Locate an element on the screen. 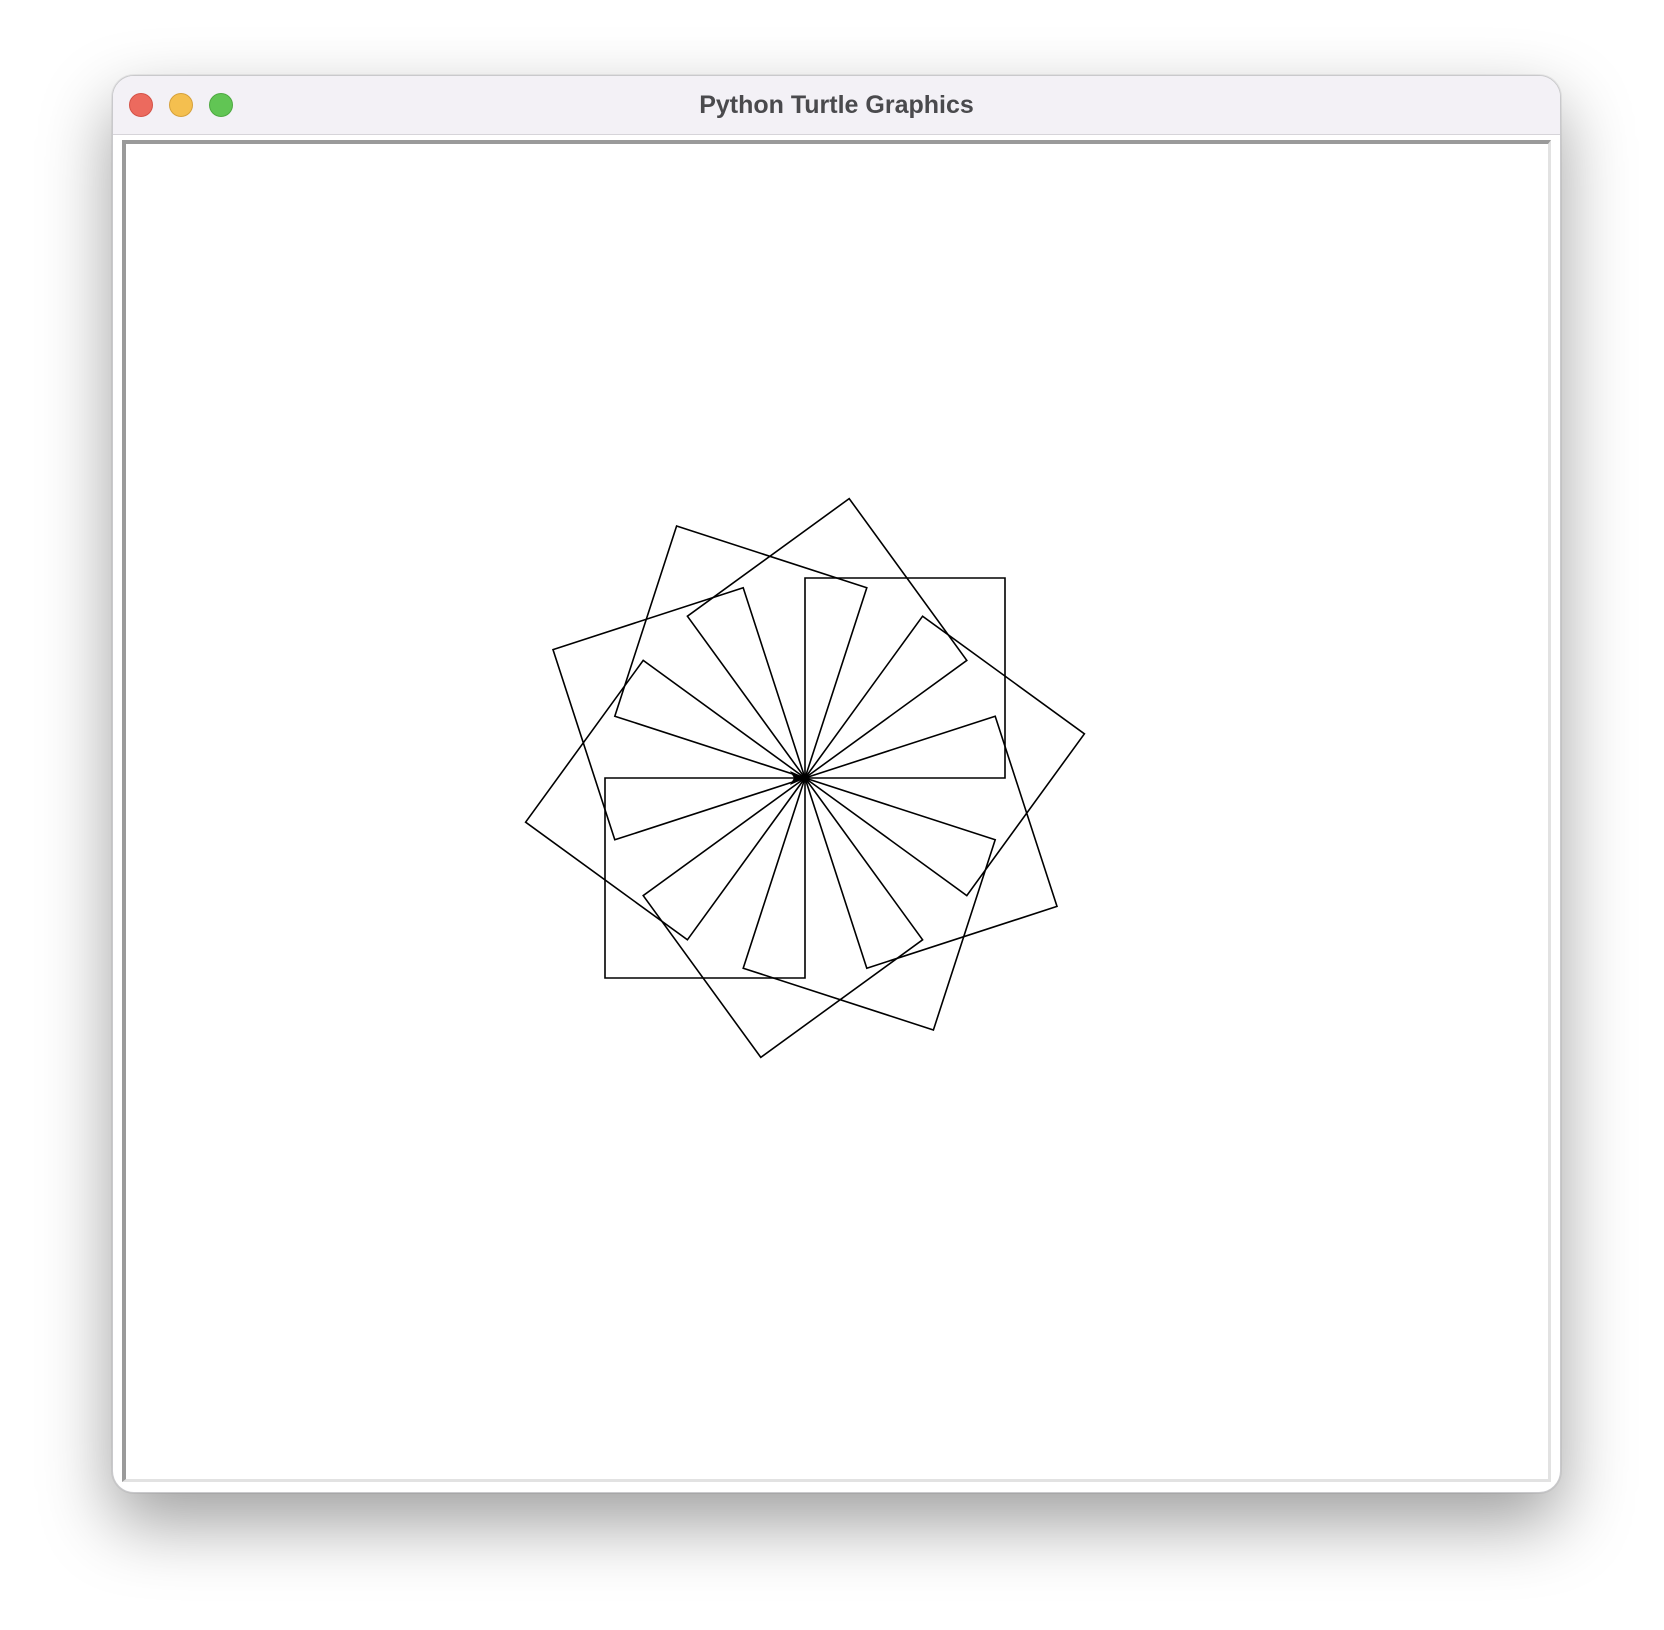 The width and height of the screenshot is (1664, 1630). title-bar: Python Turtle Graphics is located at coordinates (836, 105).